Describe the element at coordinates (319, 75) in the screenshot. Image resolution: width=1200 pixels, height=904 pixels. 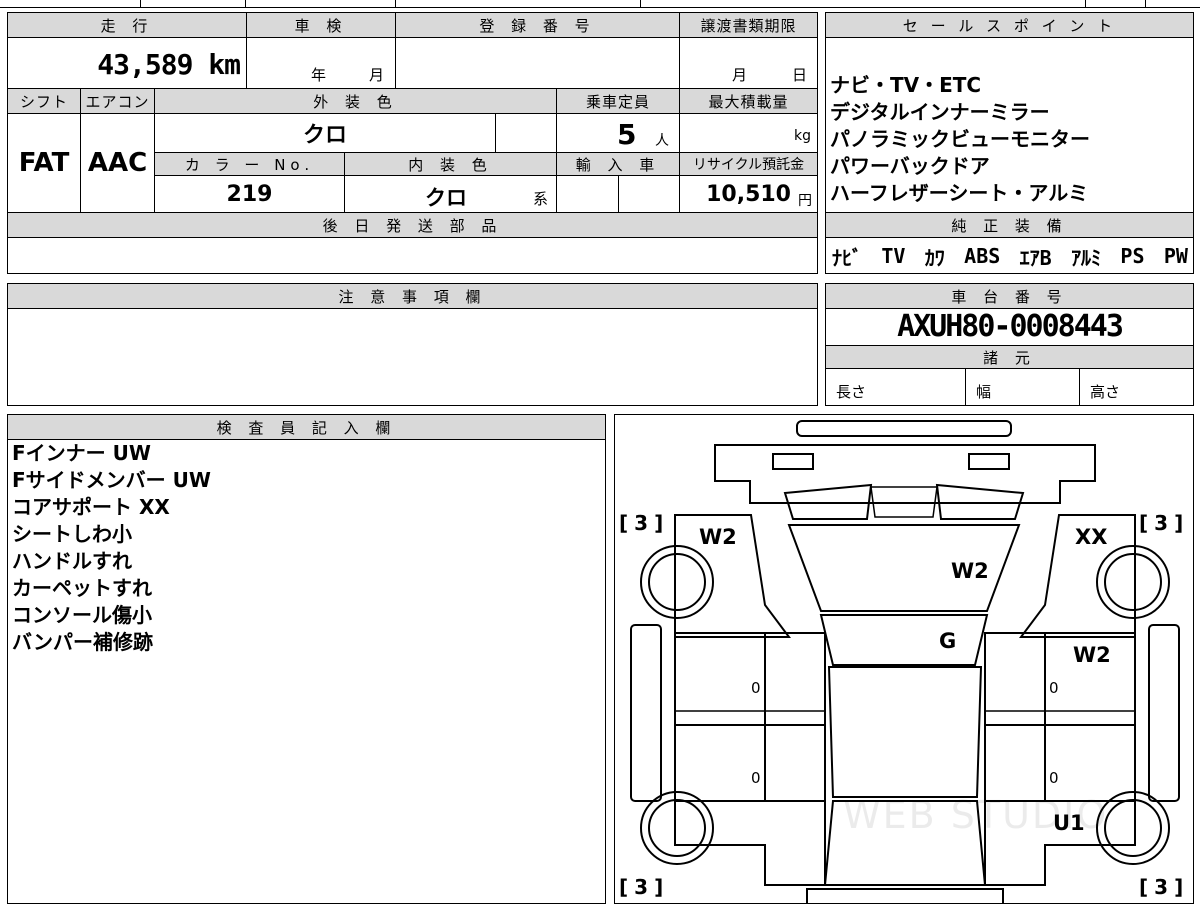
I see `shaken-year: 年` at that location.